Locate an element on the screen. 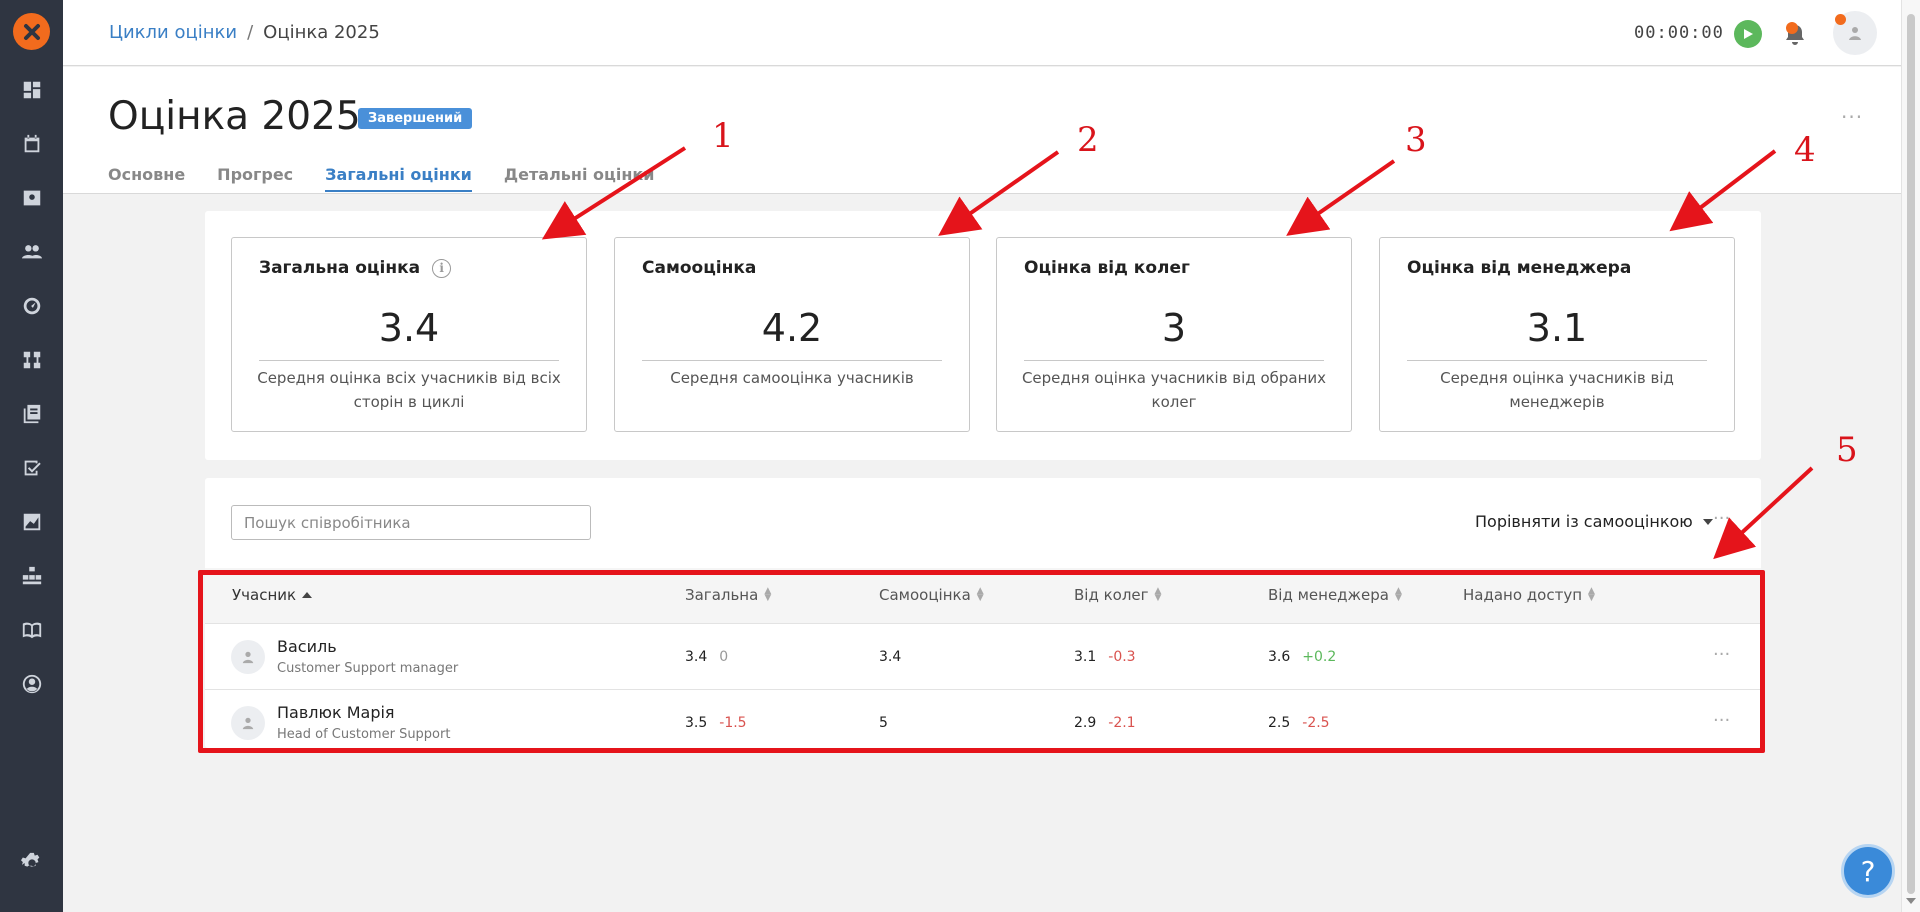  breadcrumb-current: Оцінка 2025 is located at coordinates (321, 32).